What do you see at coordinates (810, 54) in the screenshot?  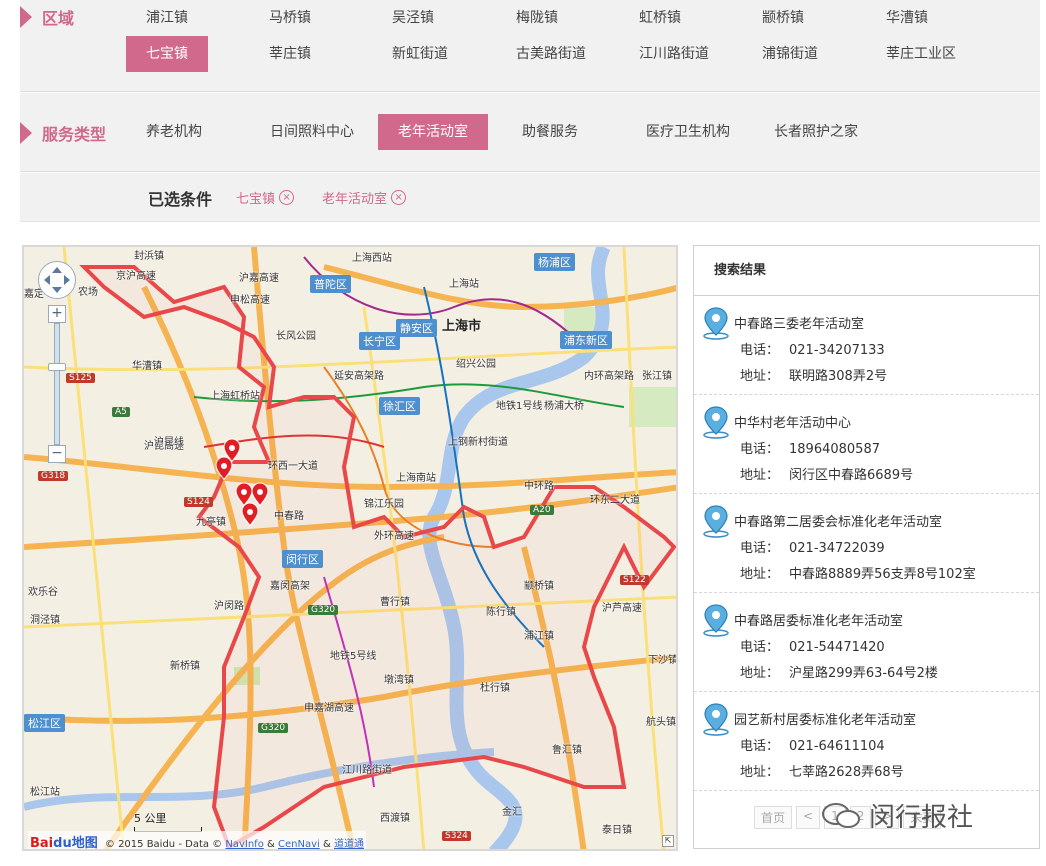 I see `region-option: 浦锦街道` at bounding box center [810, 54].